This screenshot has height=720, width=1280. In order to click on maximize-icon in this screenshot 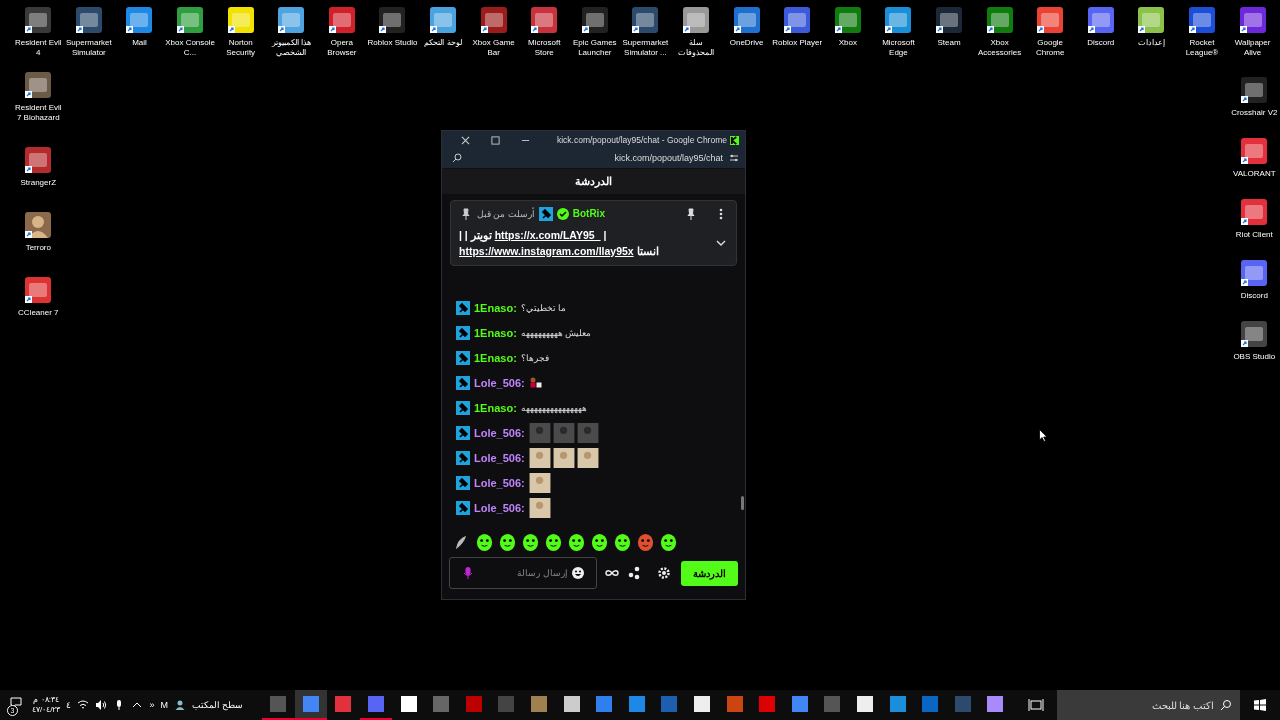, I will do `click(495, 140)`.